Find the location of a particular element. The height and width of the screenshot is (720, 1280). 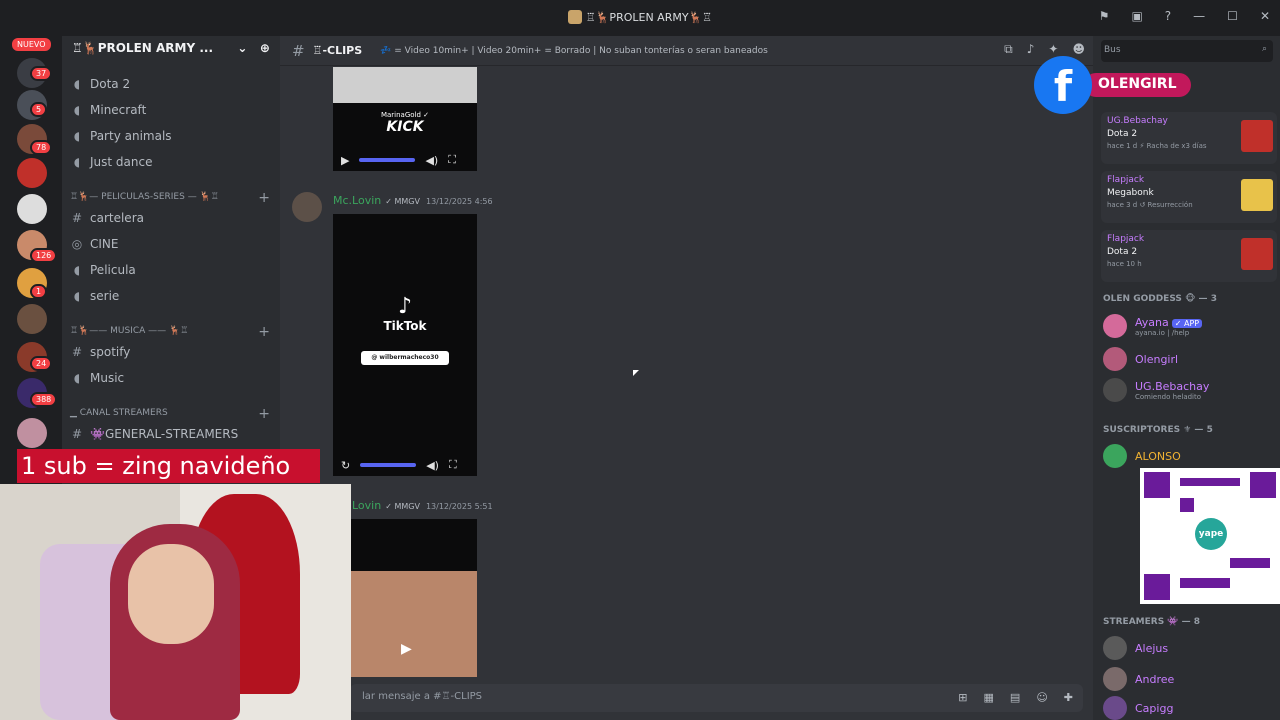

server-icon is located at coordinates (574, 17).